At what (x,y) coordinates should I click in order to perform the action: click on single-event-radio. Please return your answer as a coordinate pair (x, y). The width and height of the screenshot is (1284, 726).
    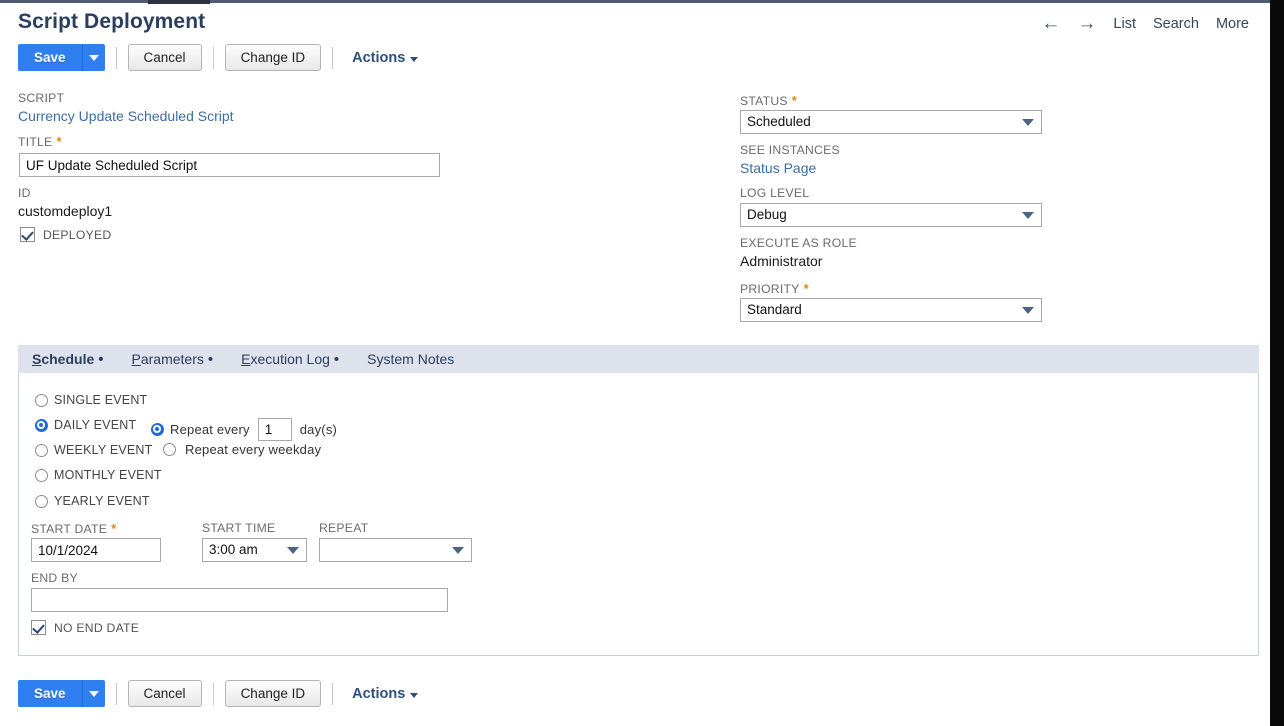
    Looking at the image, I should click on (41, 400).